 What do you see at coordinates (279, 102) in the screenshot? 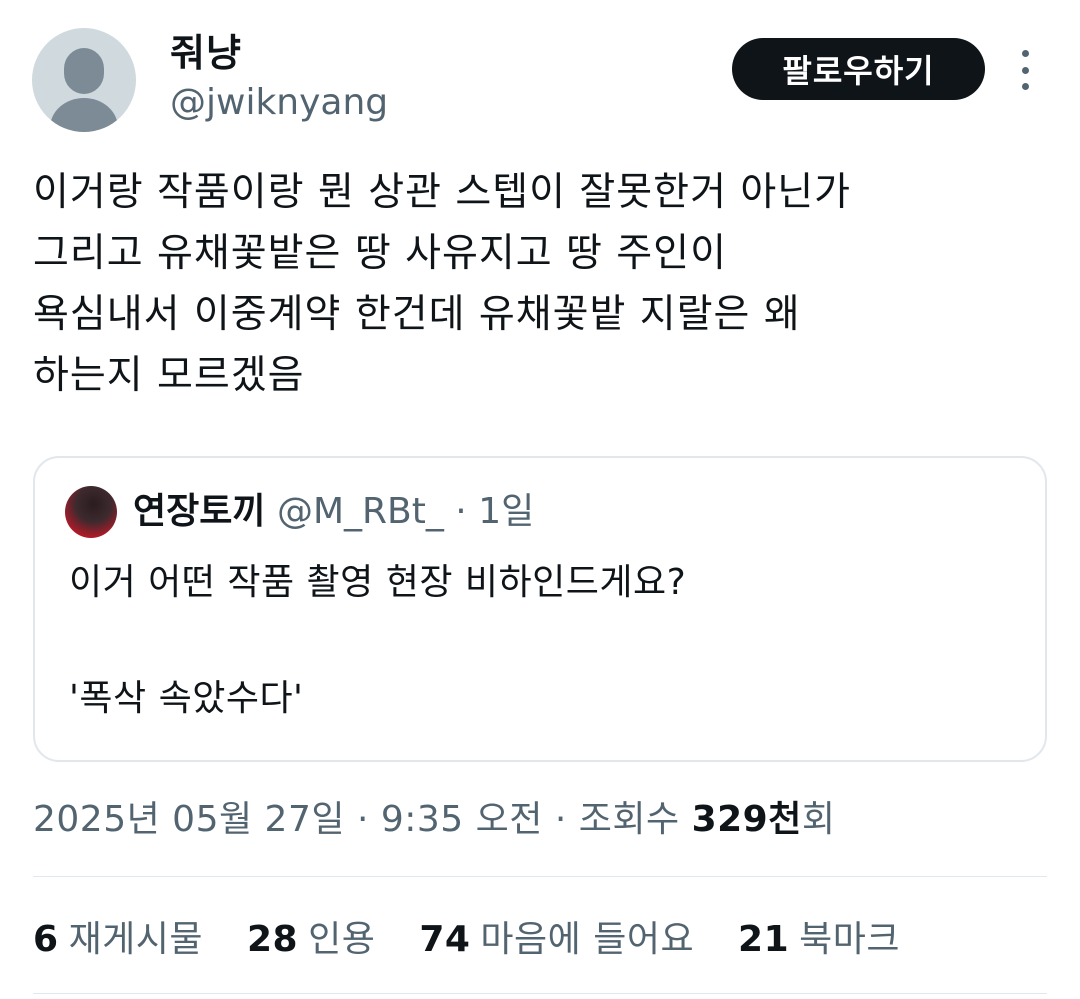
I see `author-handle: @jwiknyang` at bounding box center [279, 102].